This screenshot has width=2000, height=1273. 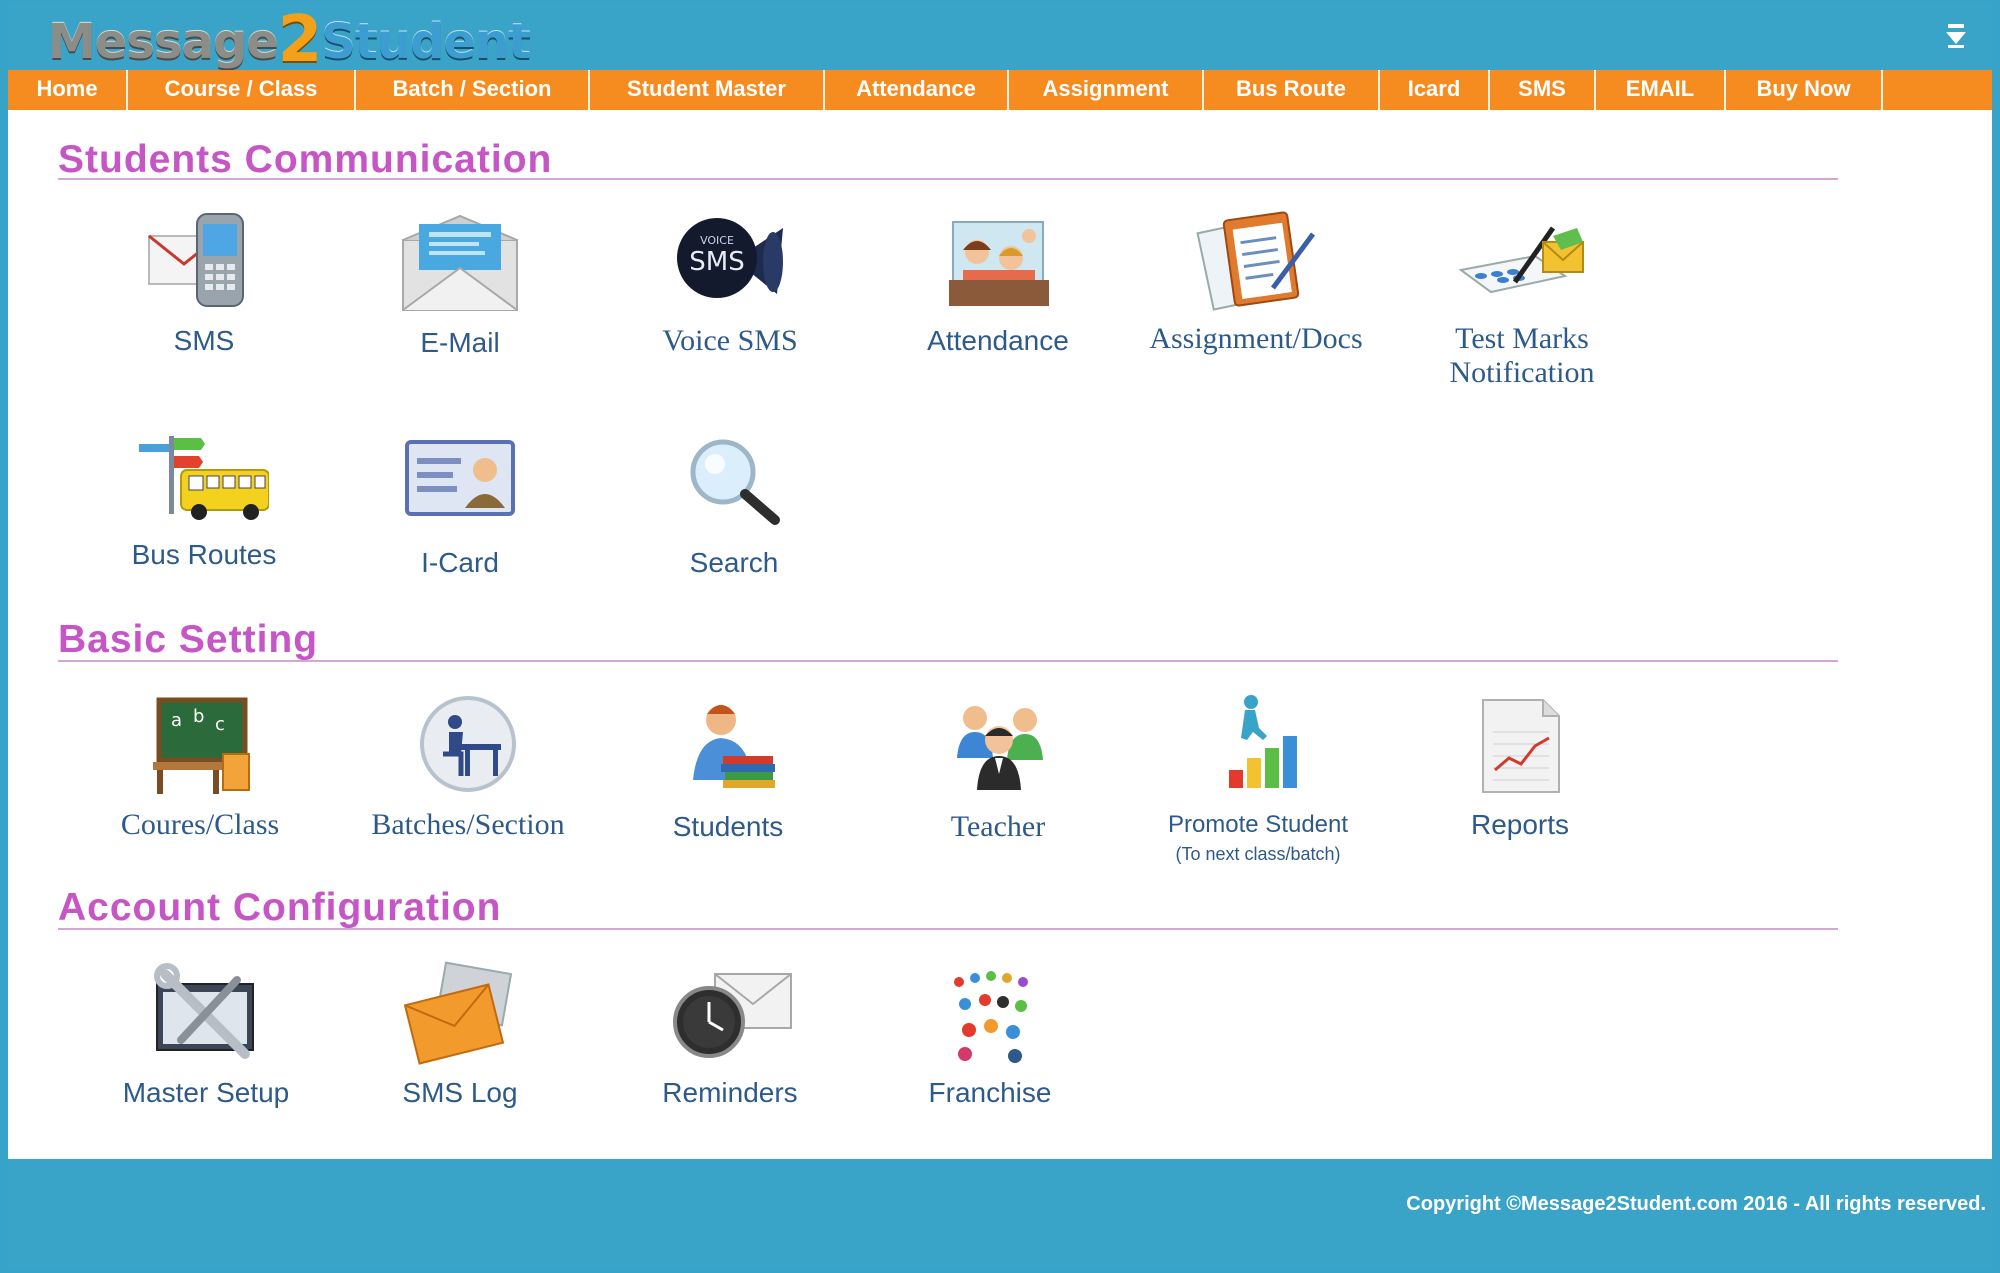 I want to click on tools-icon, so click(x=204, y=1011).